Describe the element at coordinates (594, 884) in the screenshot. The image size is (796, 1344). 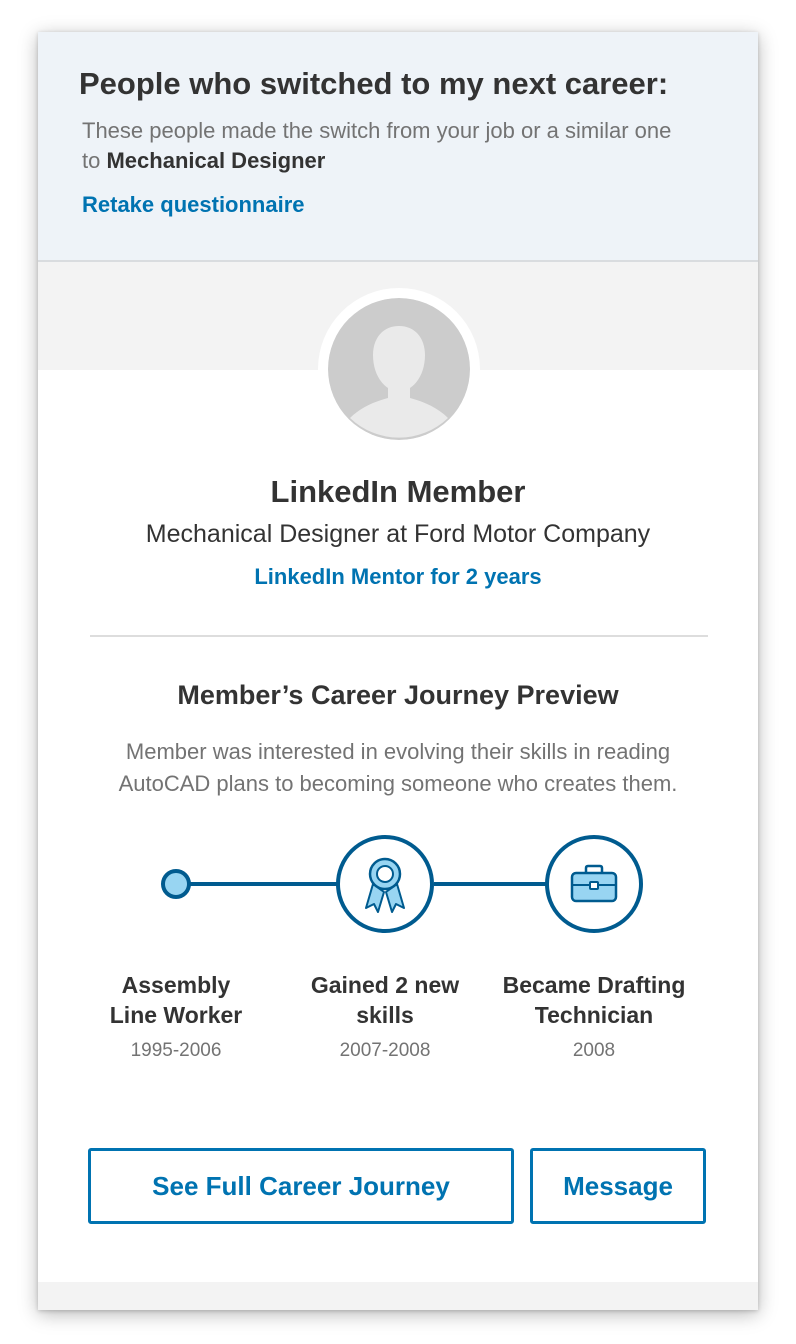
I see `briefcase-icon` at that location.